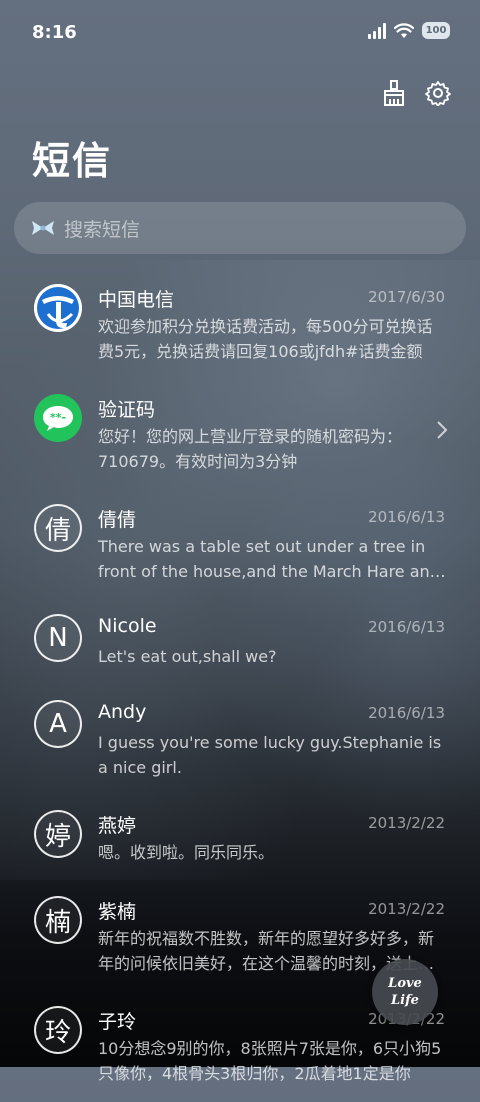  What do you see at coordinates (58, 834) in the screenshot?
I see `avatar: 婷` at bounding box center [58, 834].